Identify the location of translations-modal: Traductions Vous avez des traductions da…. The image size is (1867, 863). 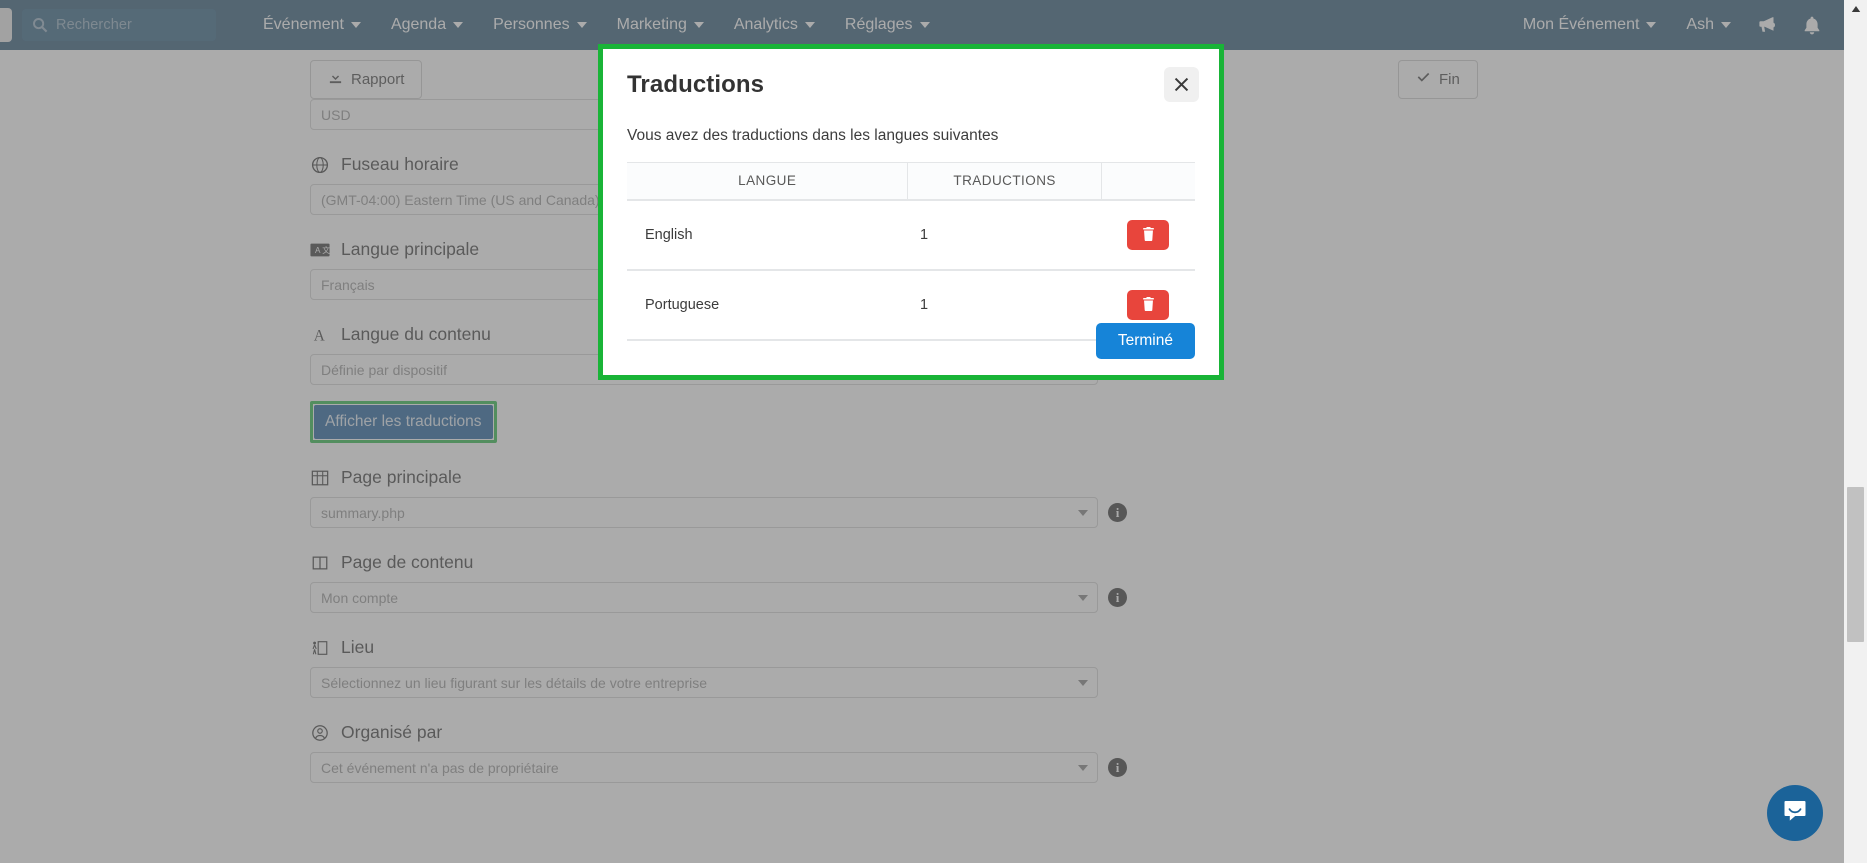
(911, 212).